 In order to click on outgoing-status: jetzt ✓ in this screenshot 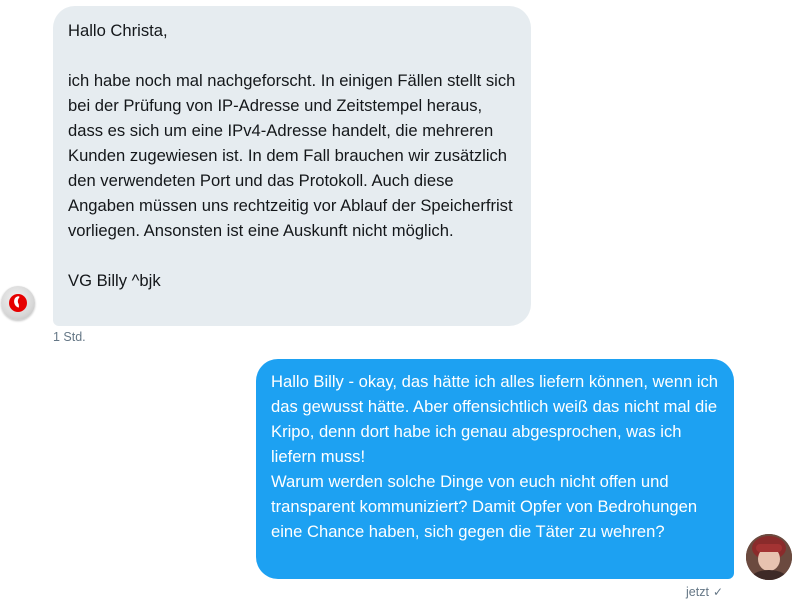, I will do `click(704, 592)`.